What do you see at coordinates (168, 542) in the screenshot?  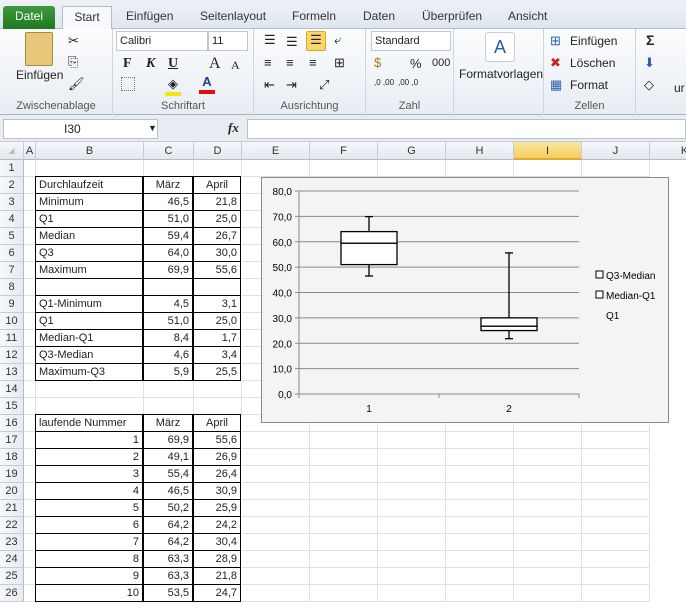 I see `cell-c23: 64,2` at bounding box center [168, 542].